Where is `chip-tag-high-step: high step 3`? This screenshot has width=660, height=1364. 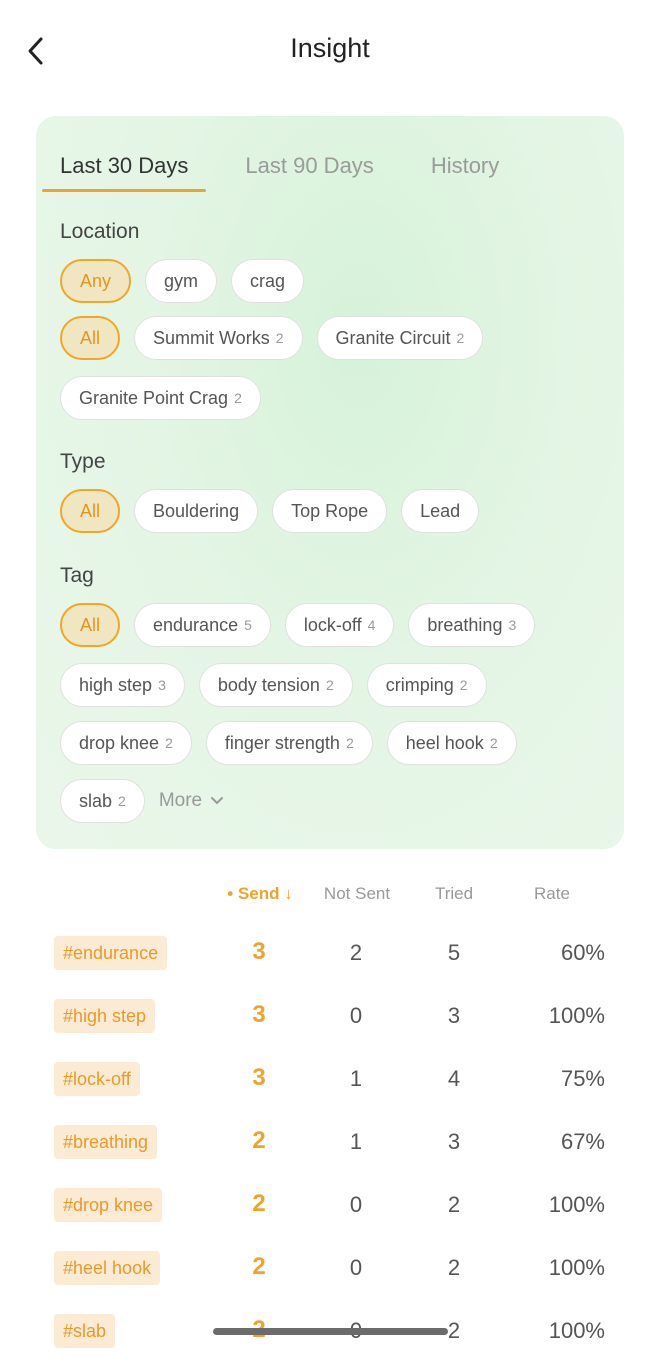 chip-tag-high-step: high step 3 is located at coordinates (122, 685).